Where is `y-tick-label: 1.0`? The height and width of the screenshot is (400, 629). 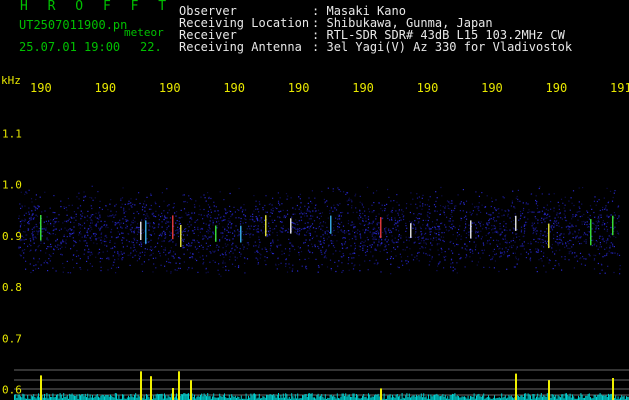
y-tick-label: 1.0 is located at coordinates (12, 185).